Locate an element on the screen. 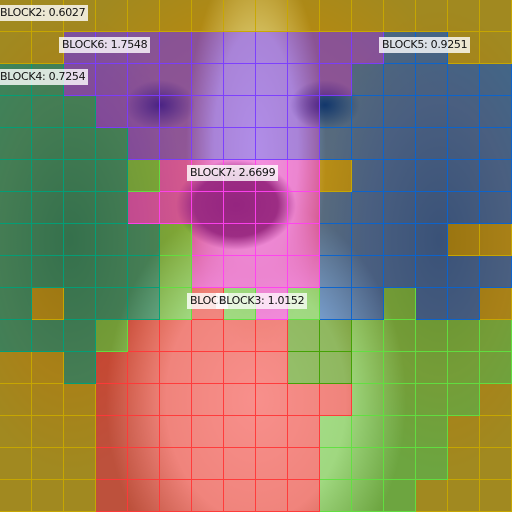  label-block4: BLOCK4: 0.7254 is located at coordinates (44, 77).